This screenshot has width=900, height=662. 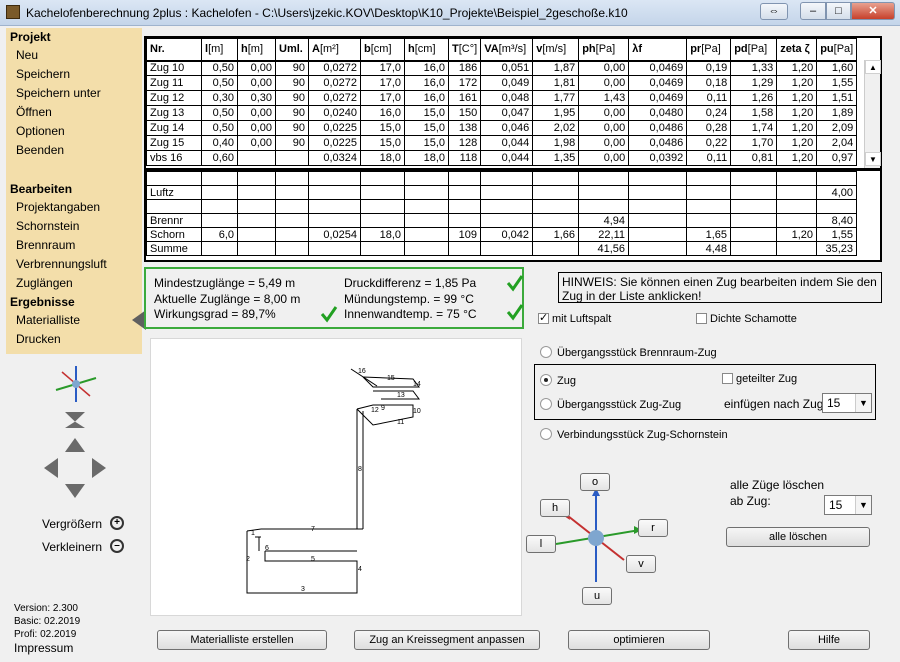 What do you see at coordinates (292, 68) in the screenshot?
I see `table-cell: 90` at bounding box center [292, 68].